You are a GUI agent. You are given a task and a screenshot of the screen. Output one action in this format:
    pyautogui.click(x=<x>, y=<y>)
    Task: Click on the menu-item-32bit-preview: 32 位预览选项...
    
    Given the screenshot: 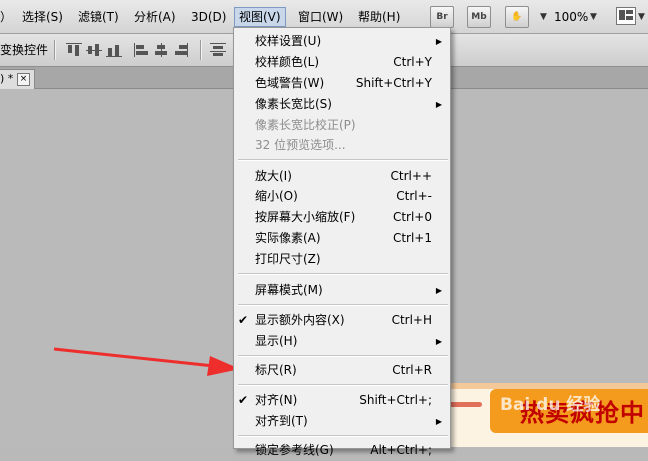 What is the action you would take?
    pyautogui.click(x=300, y=145)
    